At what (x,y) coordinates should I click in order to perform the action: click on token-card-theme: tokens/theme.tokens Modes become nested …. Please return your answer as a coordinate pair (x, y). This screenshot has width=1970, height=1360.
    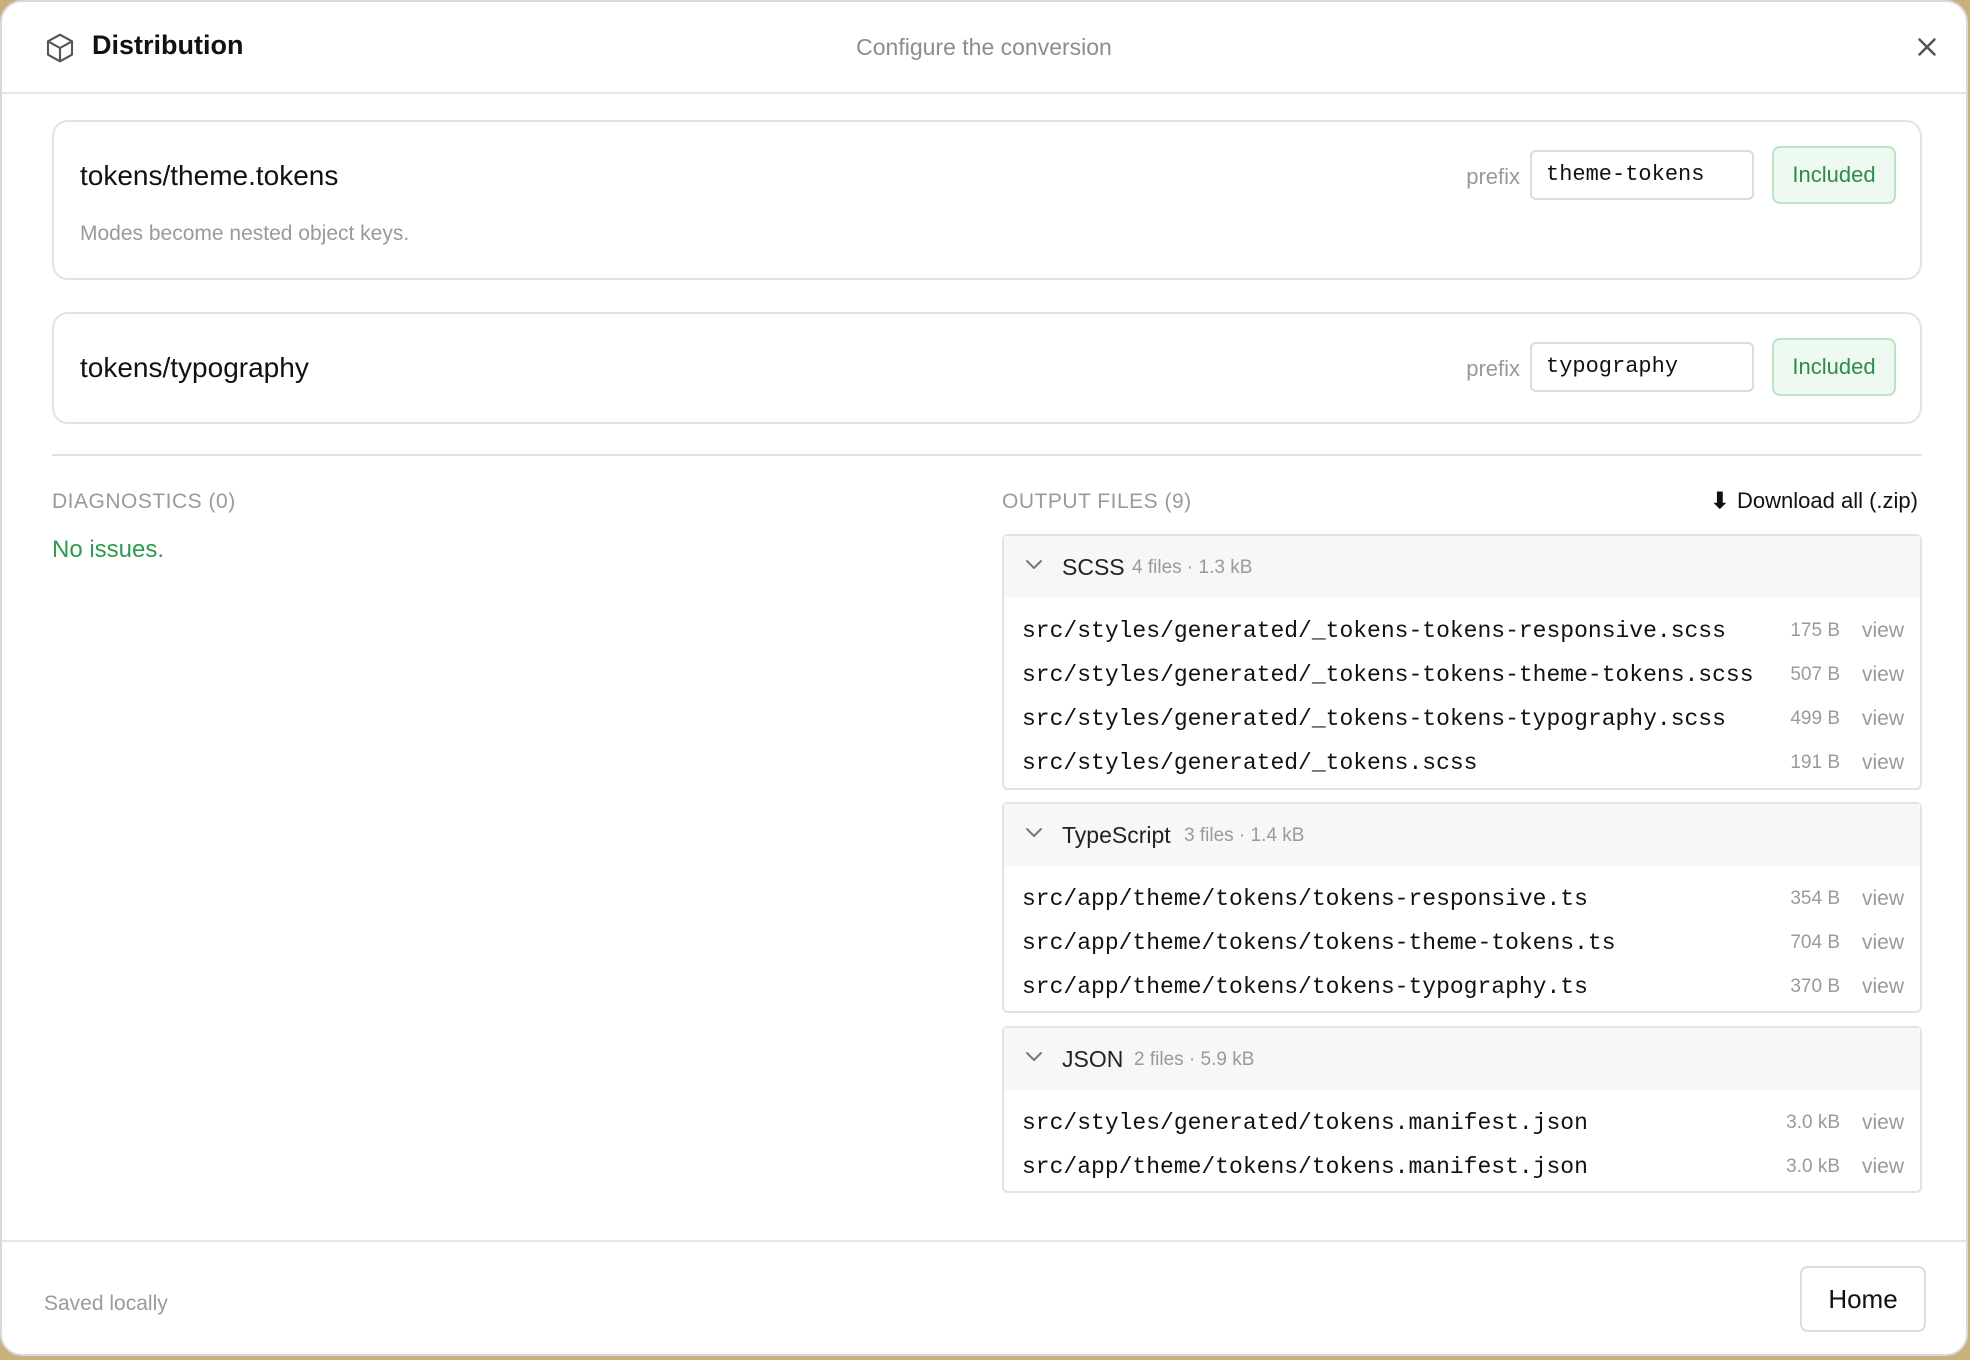
    Looking at the image, I should click on (987, 200).